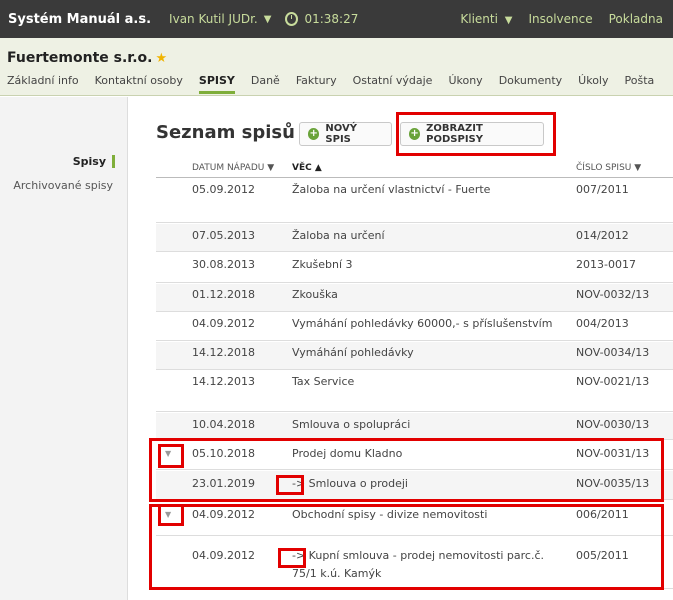  I want to click on tab-dane: Daně, so click(265, 84).